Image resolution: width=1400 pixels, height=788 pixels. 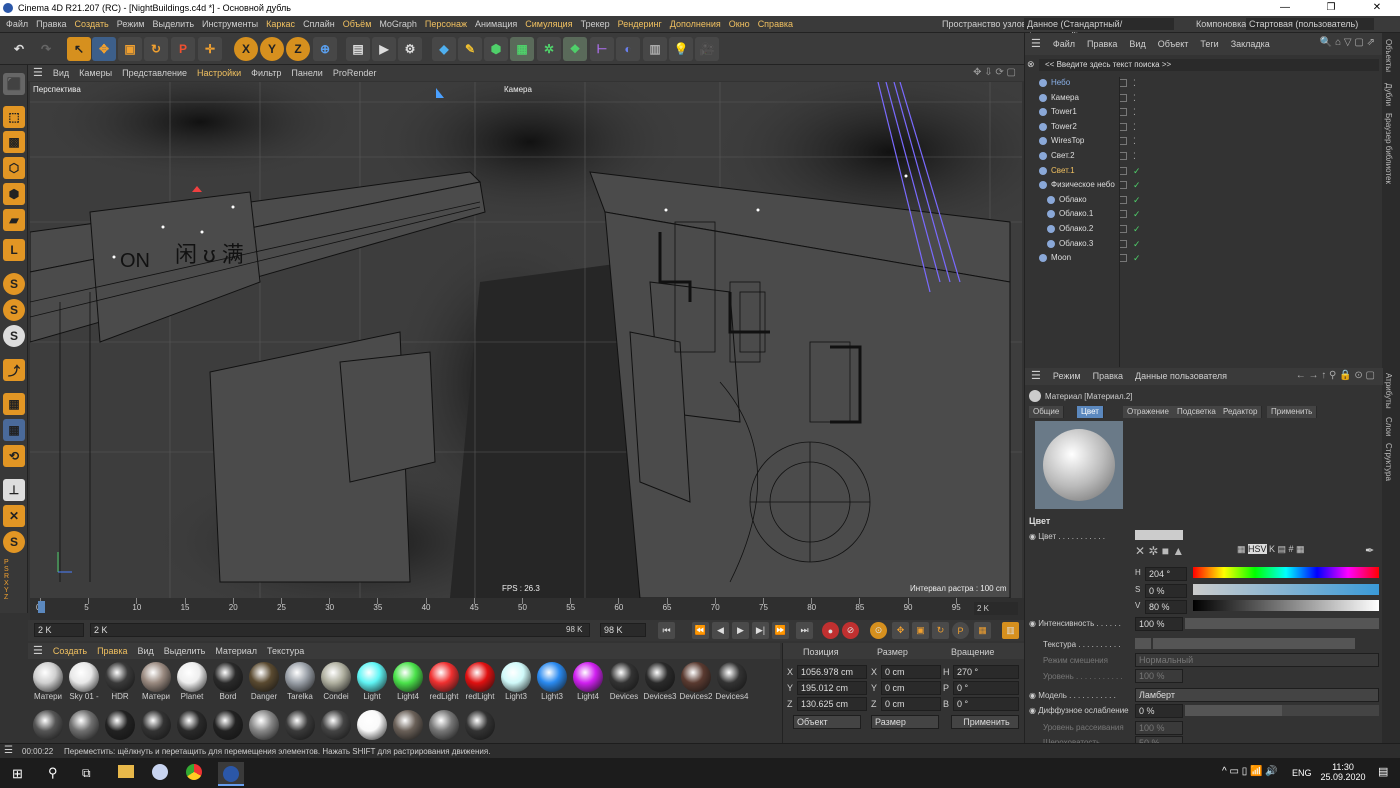 What do you see at coordinates (1343, 772) in the screenshot?
I see `taskbar-clock: 11:30 25.09.2020` at bounding box center [1343, 772].